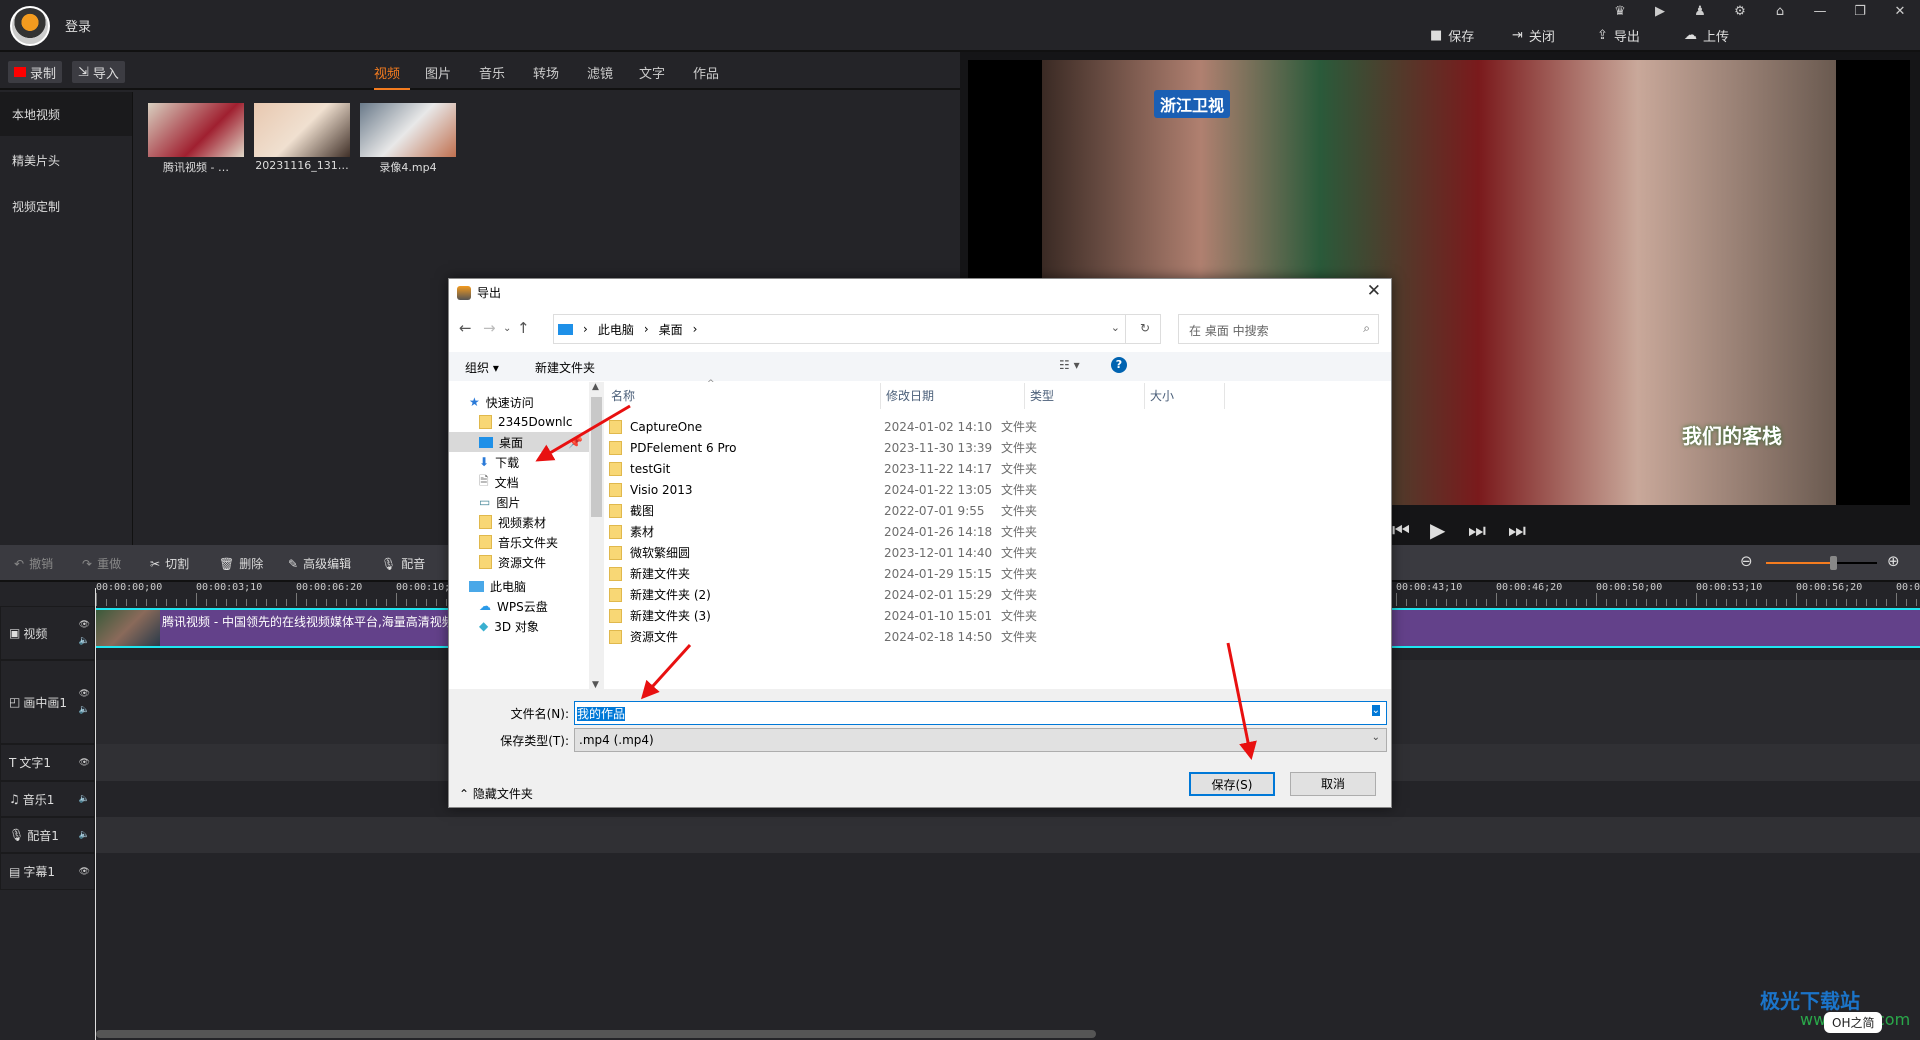  I want to click on tv-icon: ▶, so click(1660, 12).